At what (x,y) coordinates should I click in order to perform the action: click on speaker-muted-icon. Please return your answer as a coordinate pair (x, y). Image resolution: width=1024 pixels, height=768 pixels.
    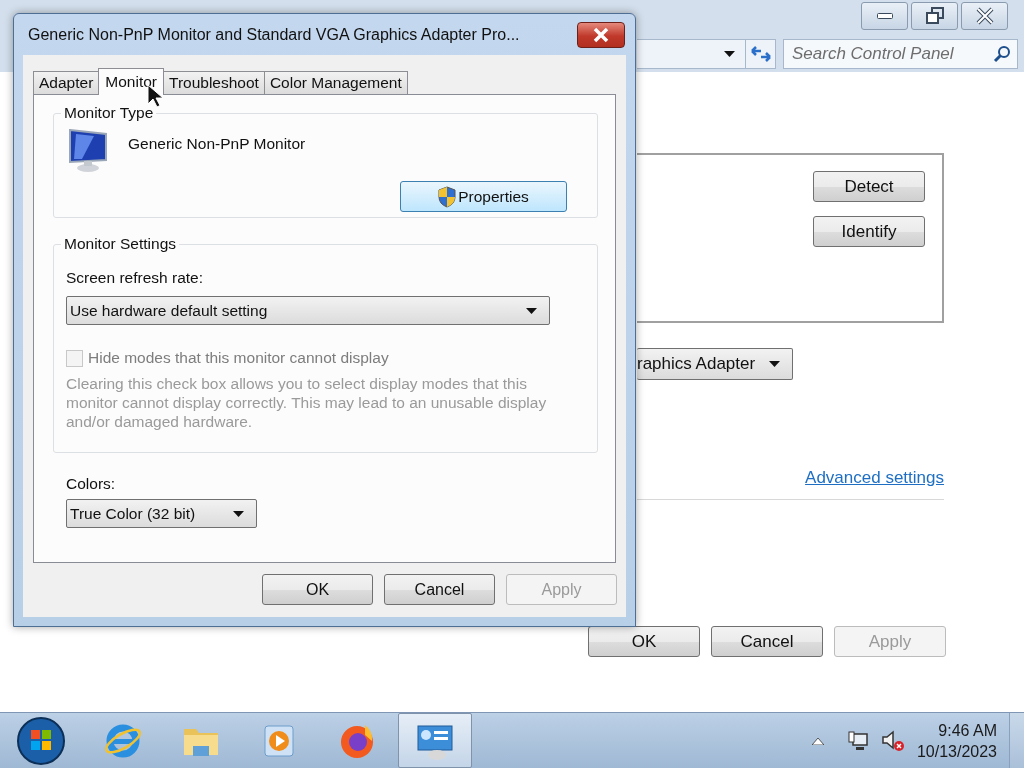
    Looking at the image, I should click on (892, 740).